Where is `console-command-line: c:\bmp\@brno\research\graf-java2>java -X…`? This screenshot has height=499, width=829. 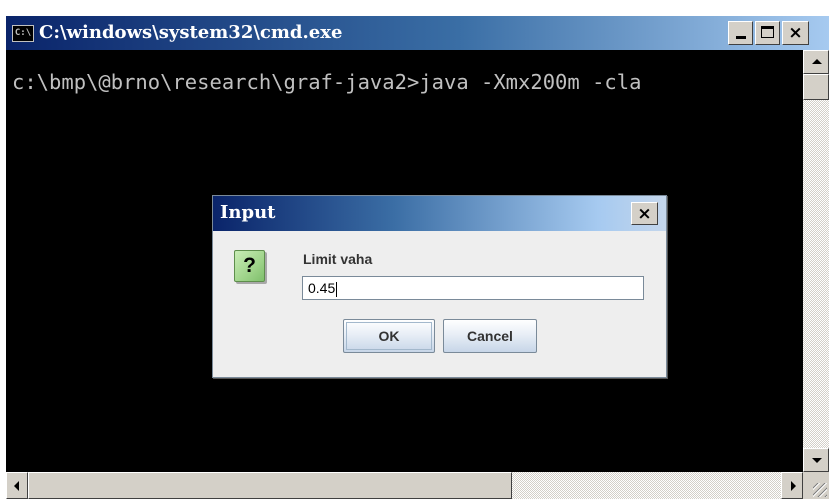 console-command-line: c:\bmp\@brno\research\graf-java2>java -X… is located at coordinates (327, 82).